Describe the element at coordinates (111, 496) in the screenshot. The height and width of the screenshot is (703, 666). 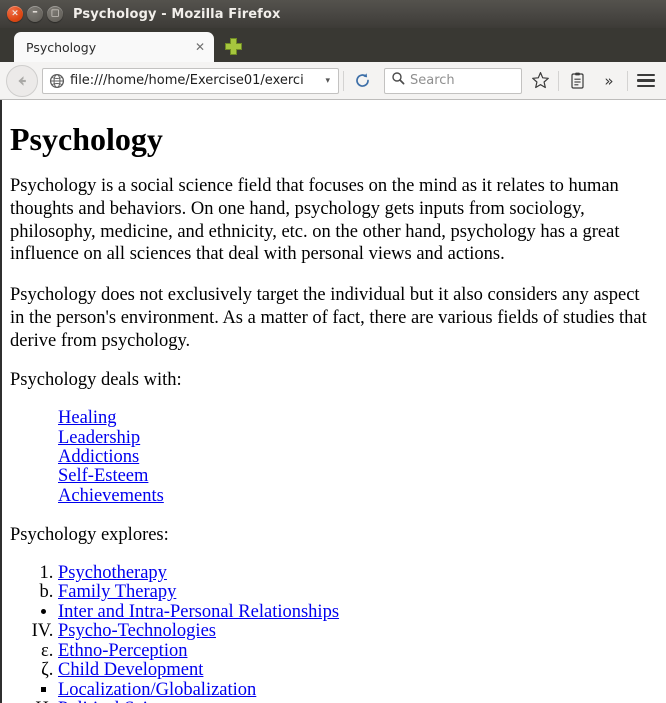
I see `link-achievements: Achievements` at that location.